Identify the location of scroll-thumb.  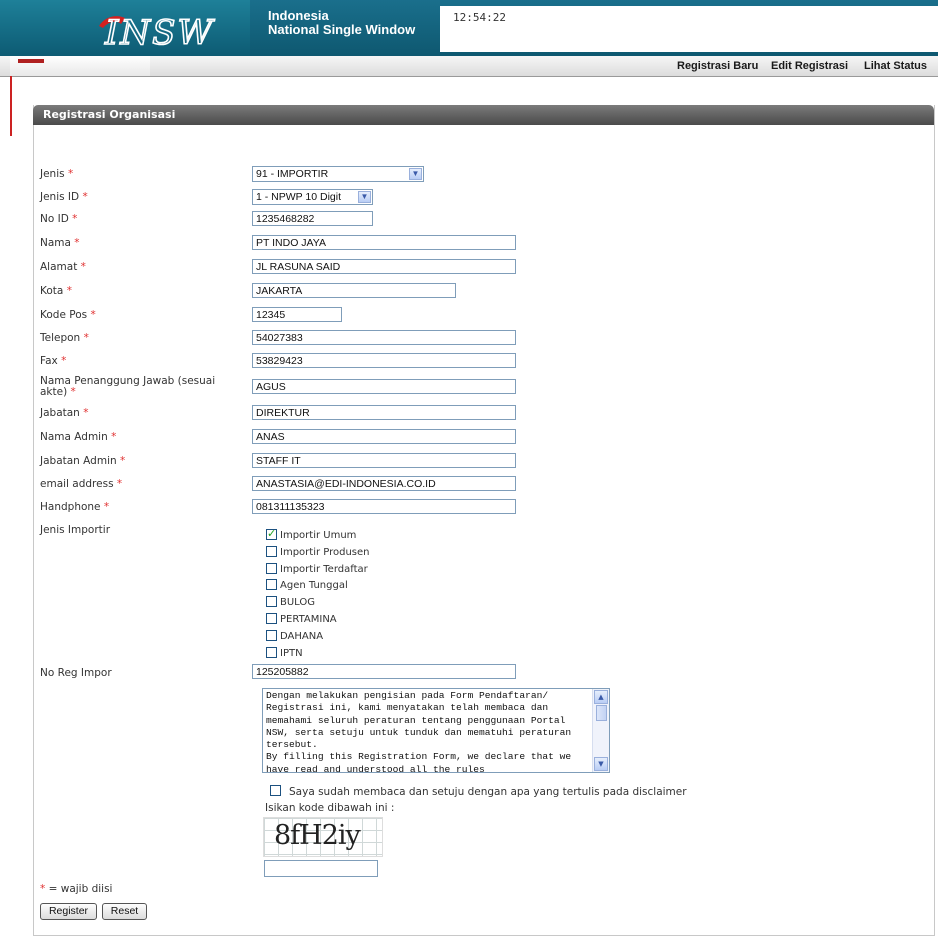
(601, 713).